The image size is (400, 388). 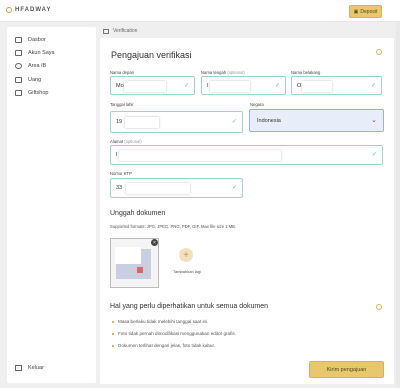 I want to click on first-name-label: Nama depan, so click(x=122, y=72).